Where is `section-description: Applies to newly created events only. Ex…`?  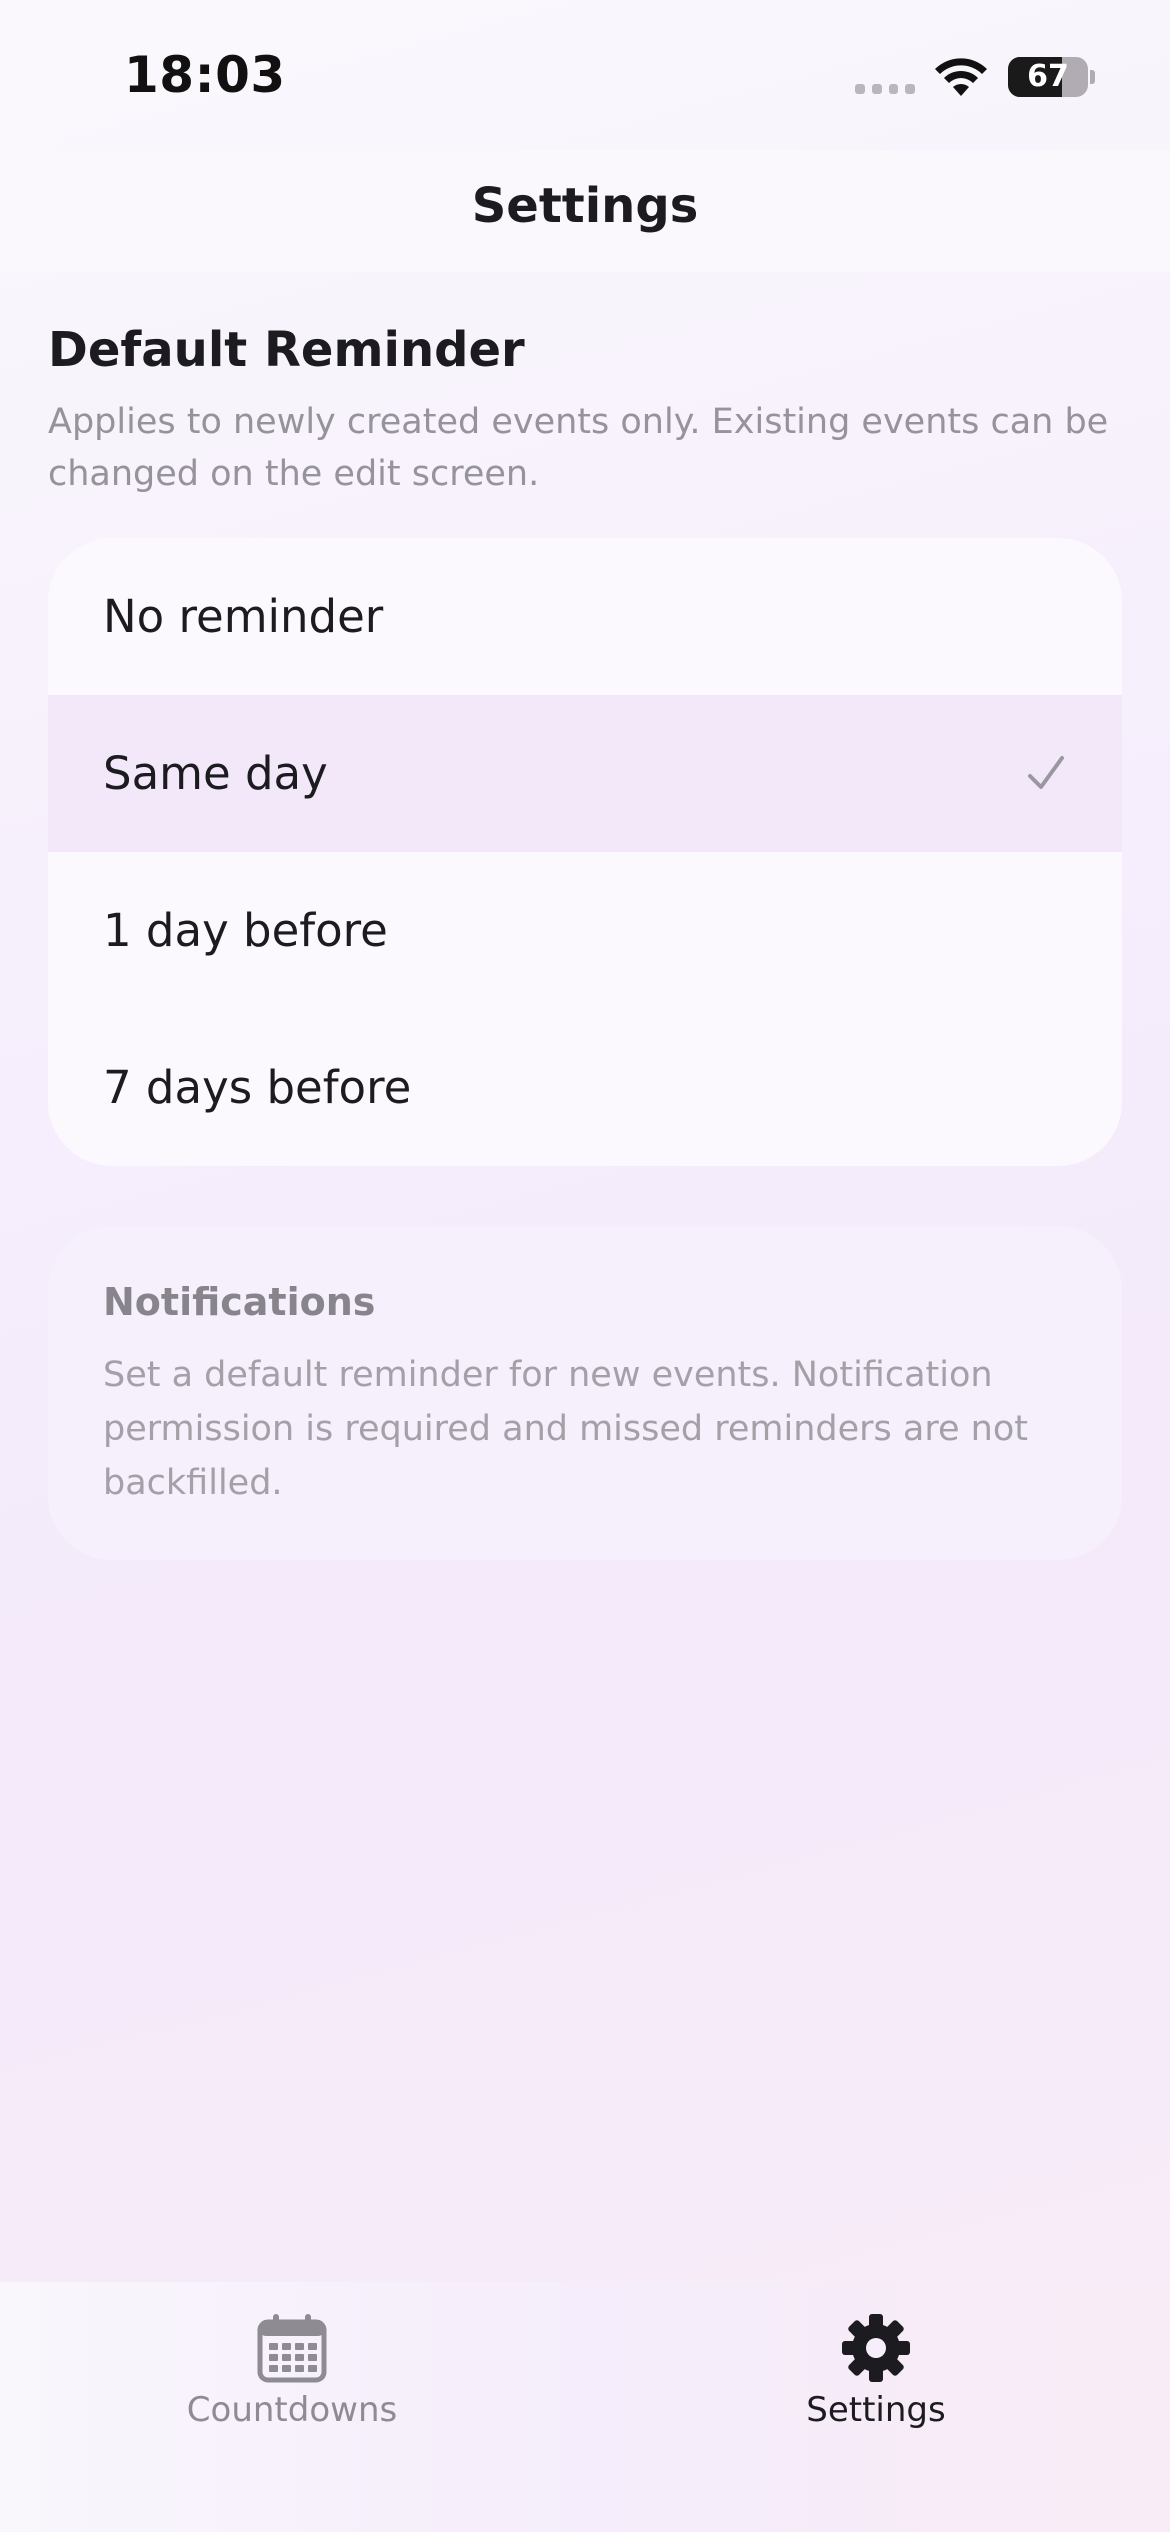
section-description: Applies to newly created events only. Ex… is located at coordinates (578, 448).